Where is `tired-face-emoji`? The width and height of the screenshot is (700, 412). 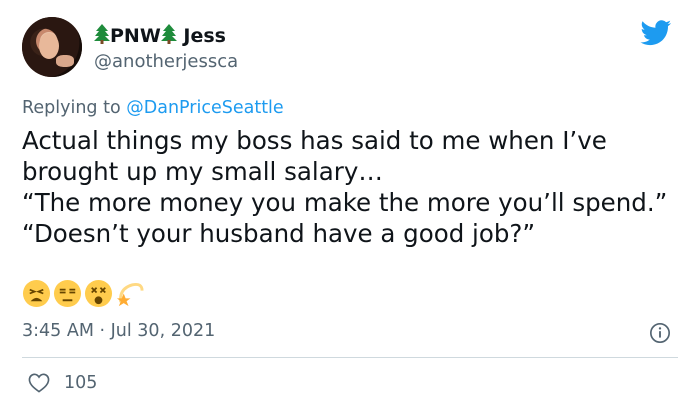 tired-face-emoji is located at coordinates (36, 293).